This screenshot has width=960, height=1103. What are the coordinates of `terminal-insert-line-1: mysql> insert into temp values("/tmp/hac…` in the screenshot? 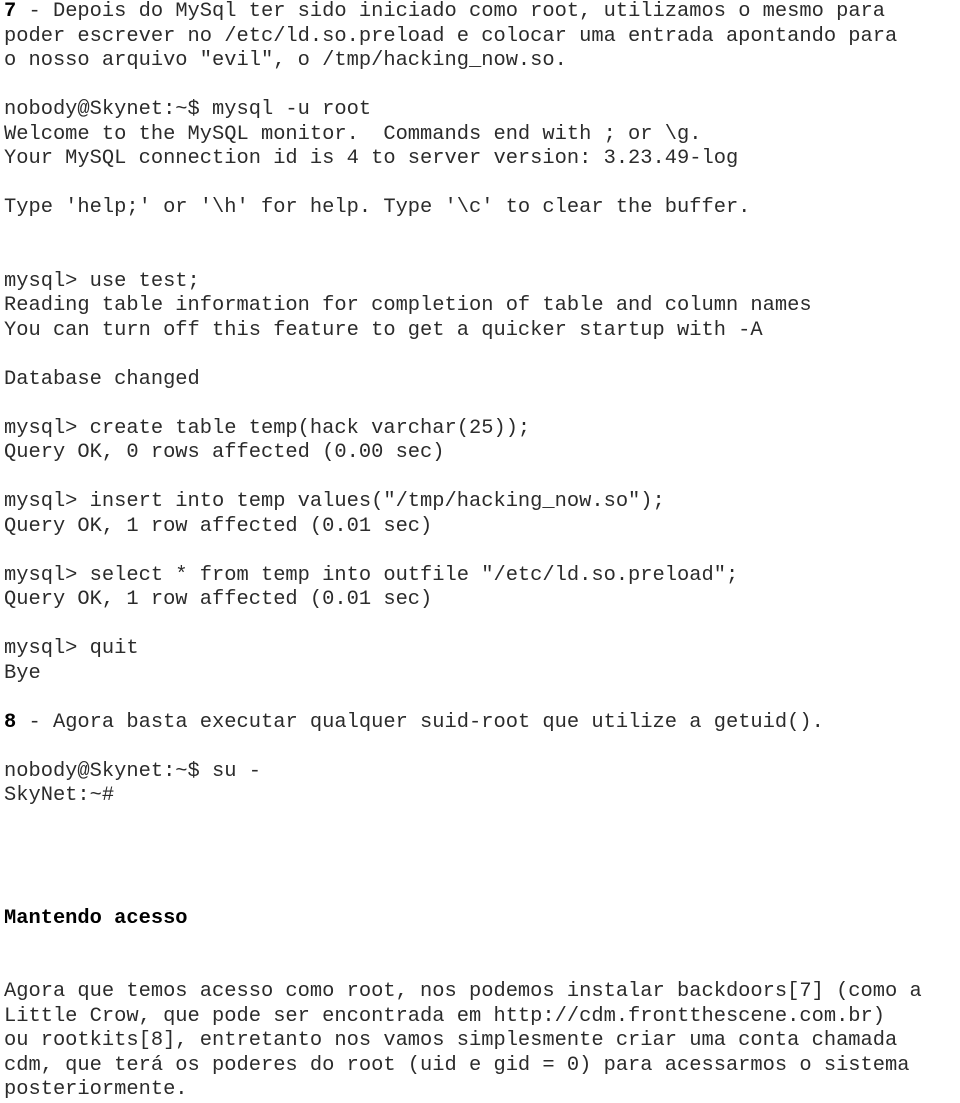 It's located at (334, 501).